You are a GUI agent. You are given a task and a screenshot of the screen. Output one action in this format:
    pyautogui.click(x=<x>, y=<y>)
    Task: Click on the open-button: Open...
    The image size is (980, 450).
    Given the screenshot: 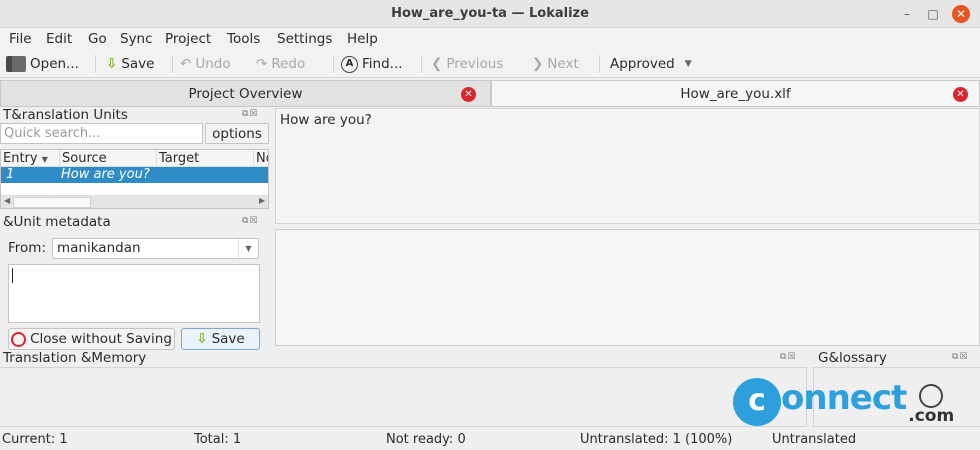 What is the action you would take?
    pyautogui.click(x=42, y=64)
    